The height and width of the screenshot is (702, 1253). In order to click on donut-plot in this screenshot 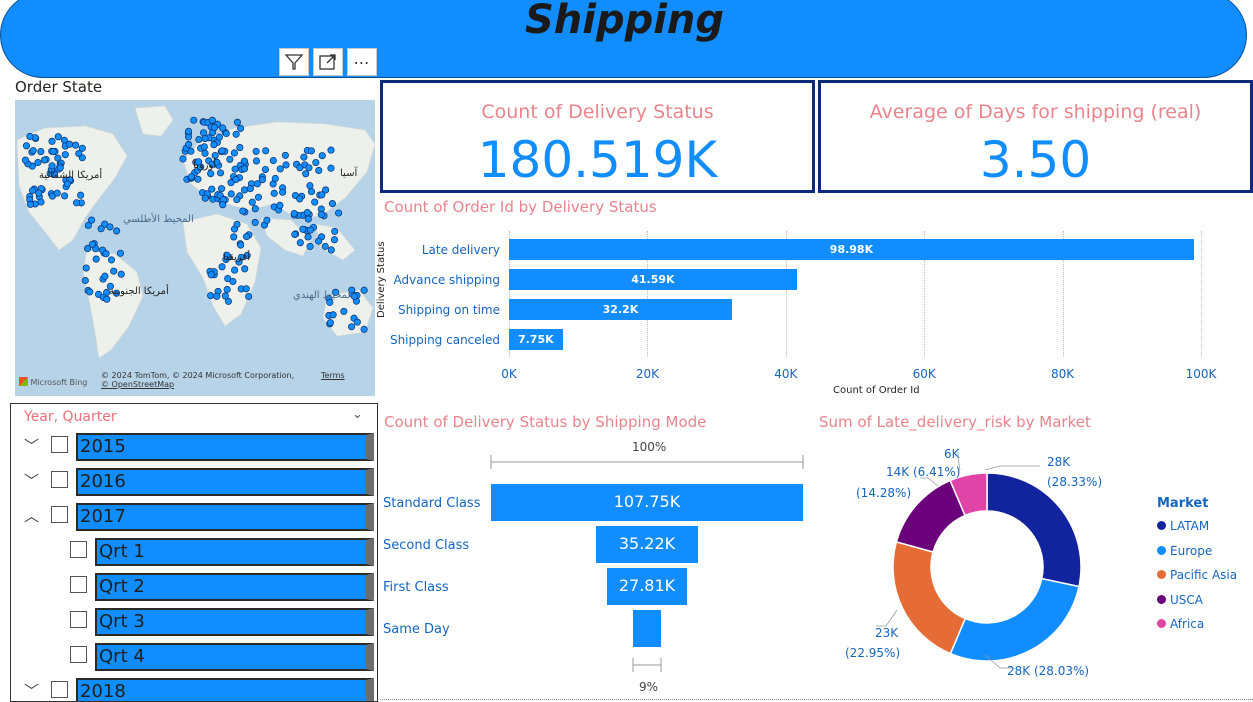, I will do `click(987, 567)`.